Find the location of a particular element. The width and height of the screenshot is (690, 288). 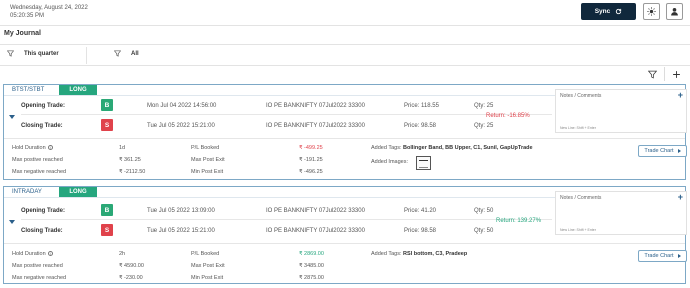

opening-symbol: IO PE BANKNIFTY 07Jul2022 33300 is located at coordinates (315, 106).